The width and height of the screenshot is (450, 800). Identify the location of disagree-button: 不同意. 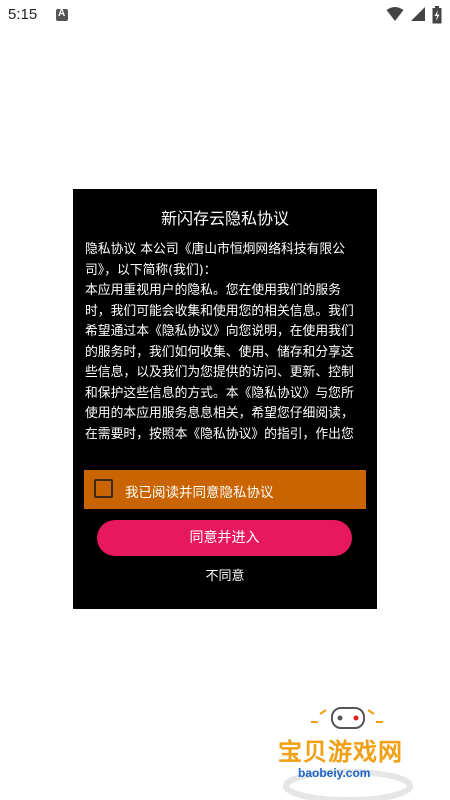
(225, 574).